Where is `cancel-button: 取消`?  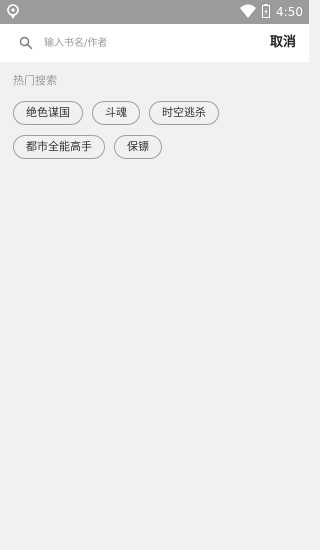
cancel-button: 取消 is located at coordinates (283, 43).